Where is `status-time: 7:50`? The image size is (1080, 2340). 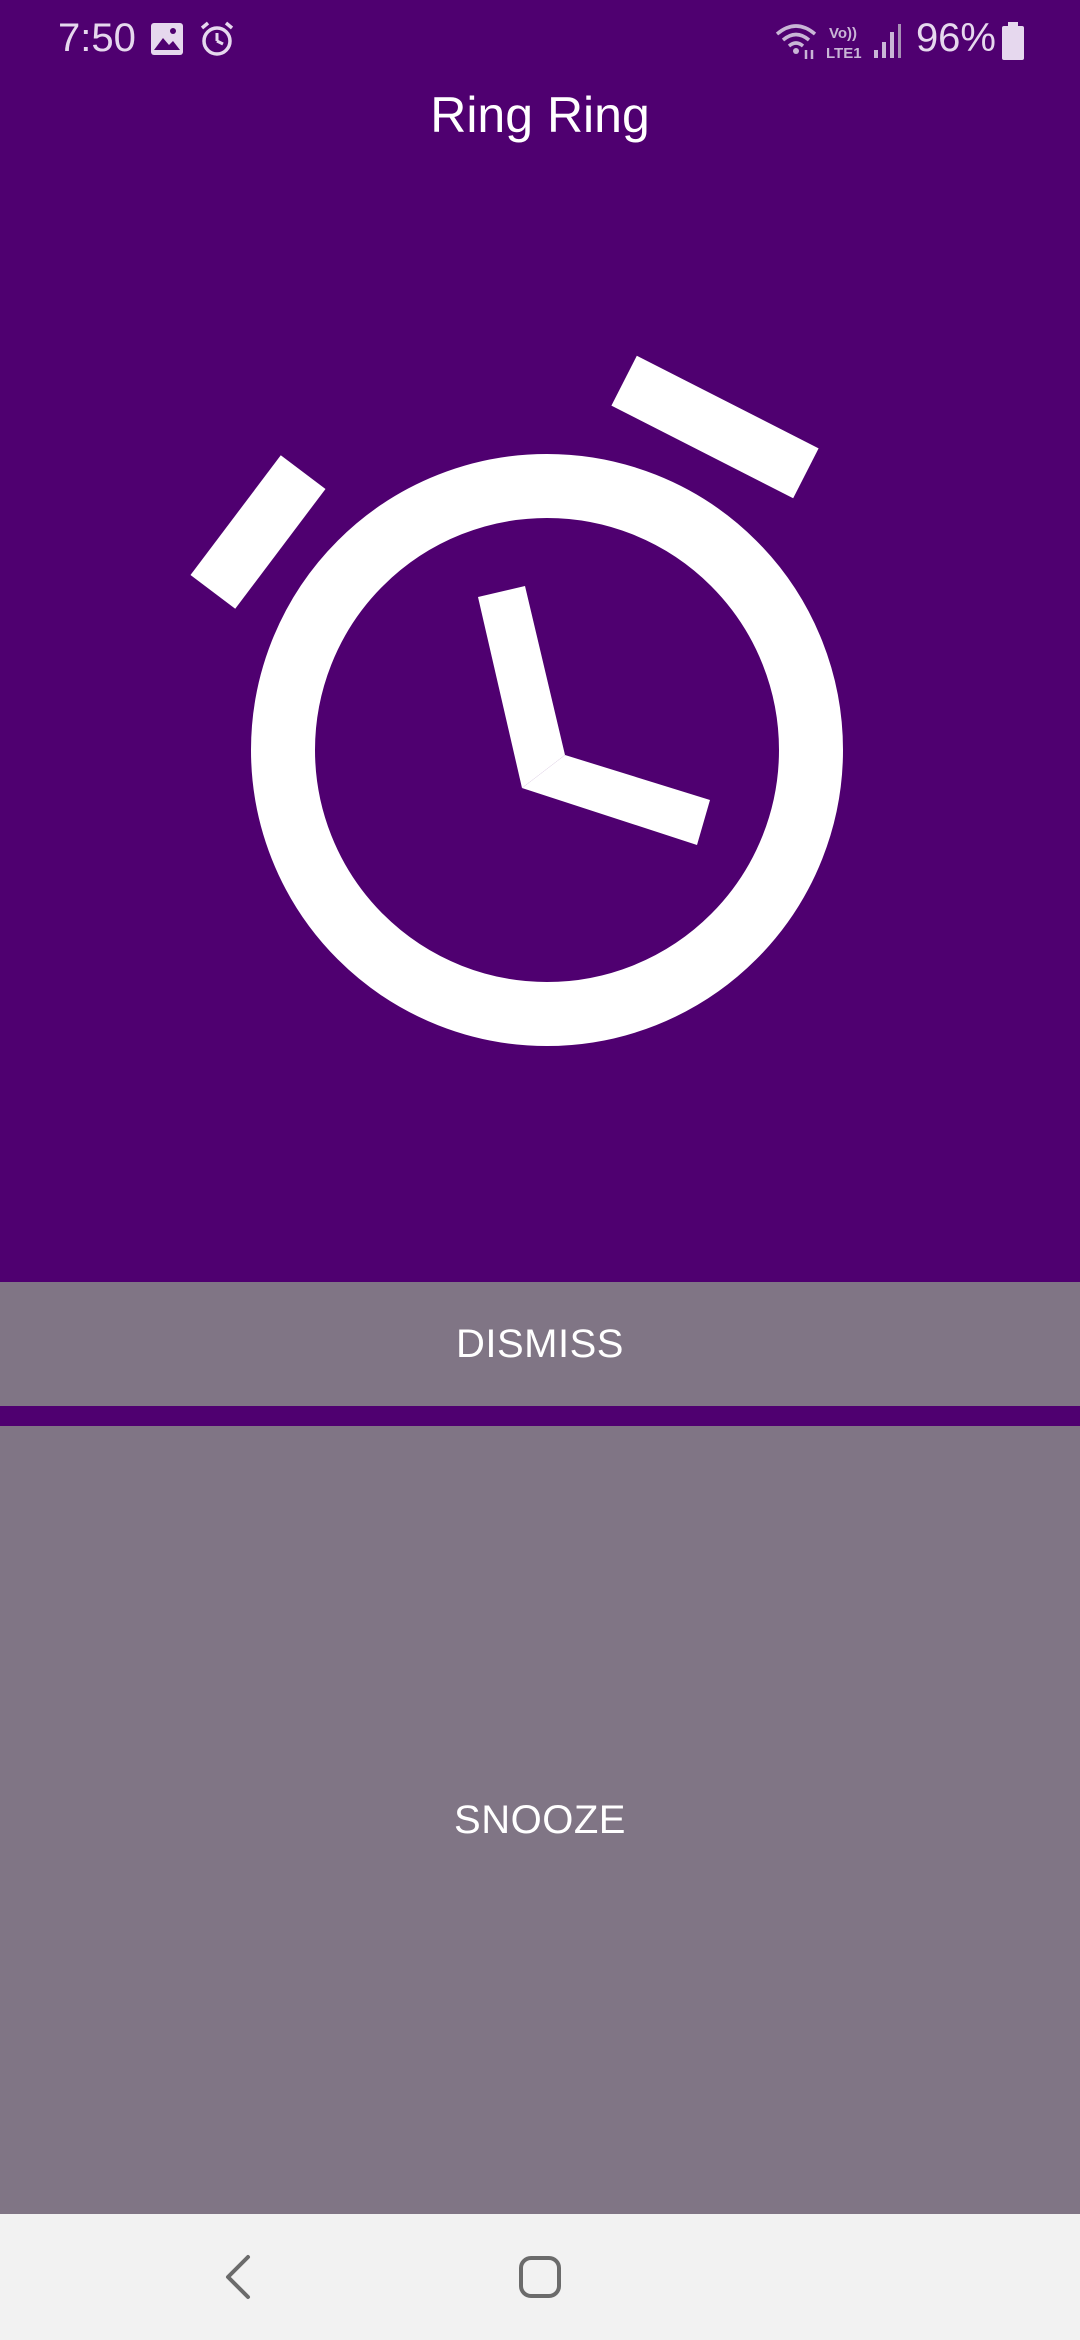 status-time: 7:50 is located at coordinates (97, 38).